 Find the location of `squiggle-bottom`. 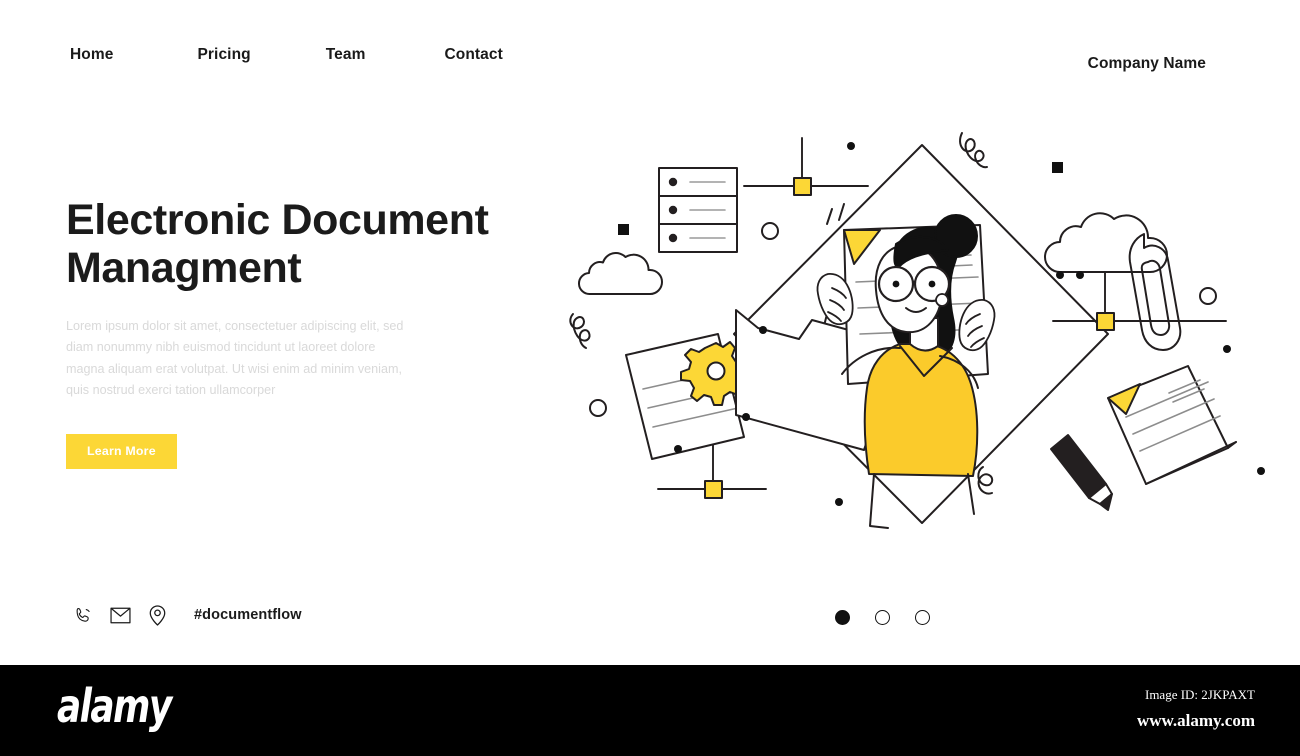

squiggle-bottom is located at coordinates (985, 480).